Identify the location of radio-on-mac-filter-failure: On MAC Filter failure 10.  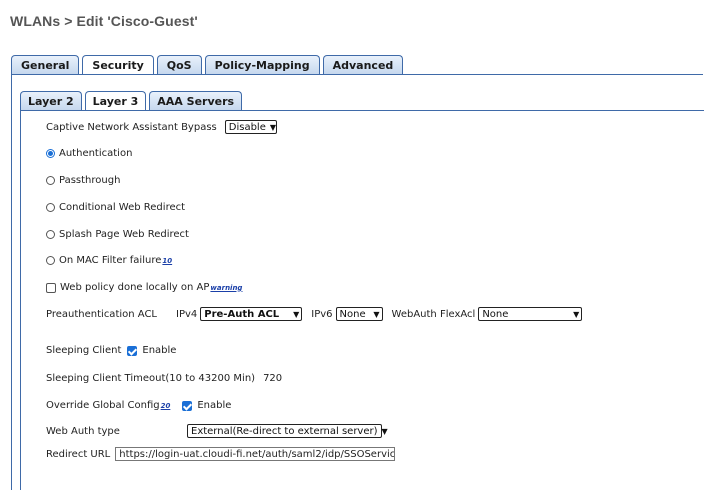
(109, 260).